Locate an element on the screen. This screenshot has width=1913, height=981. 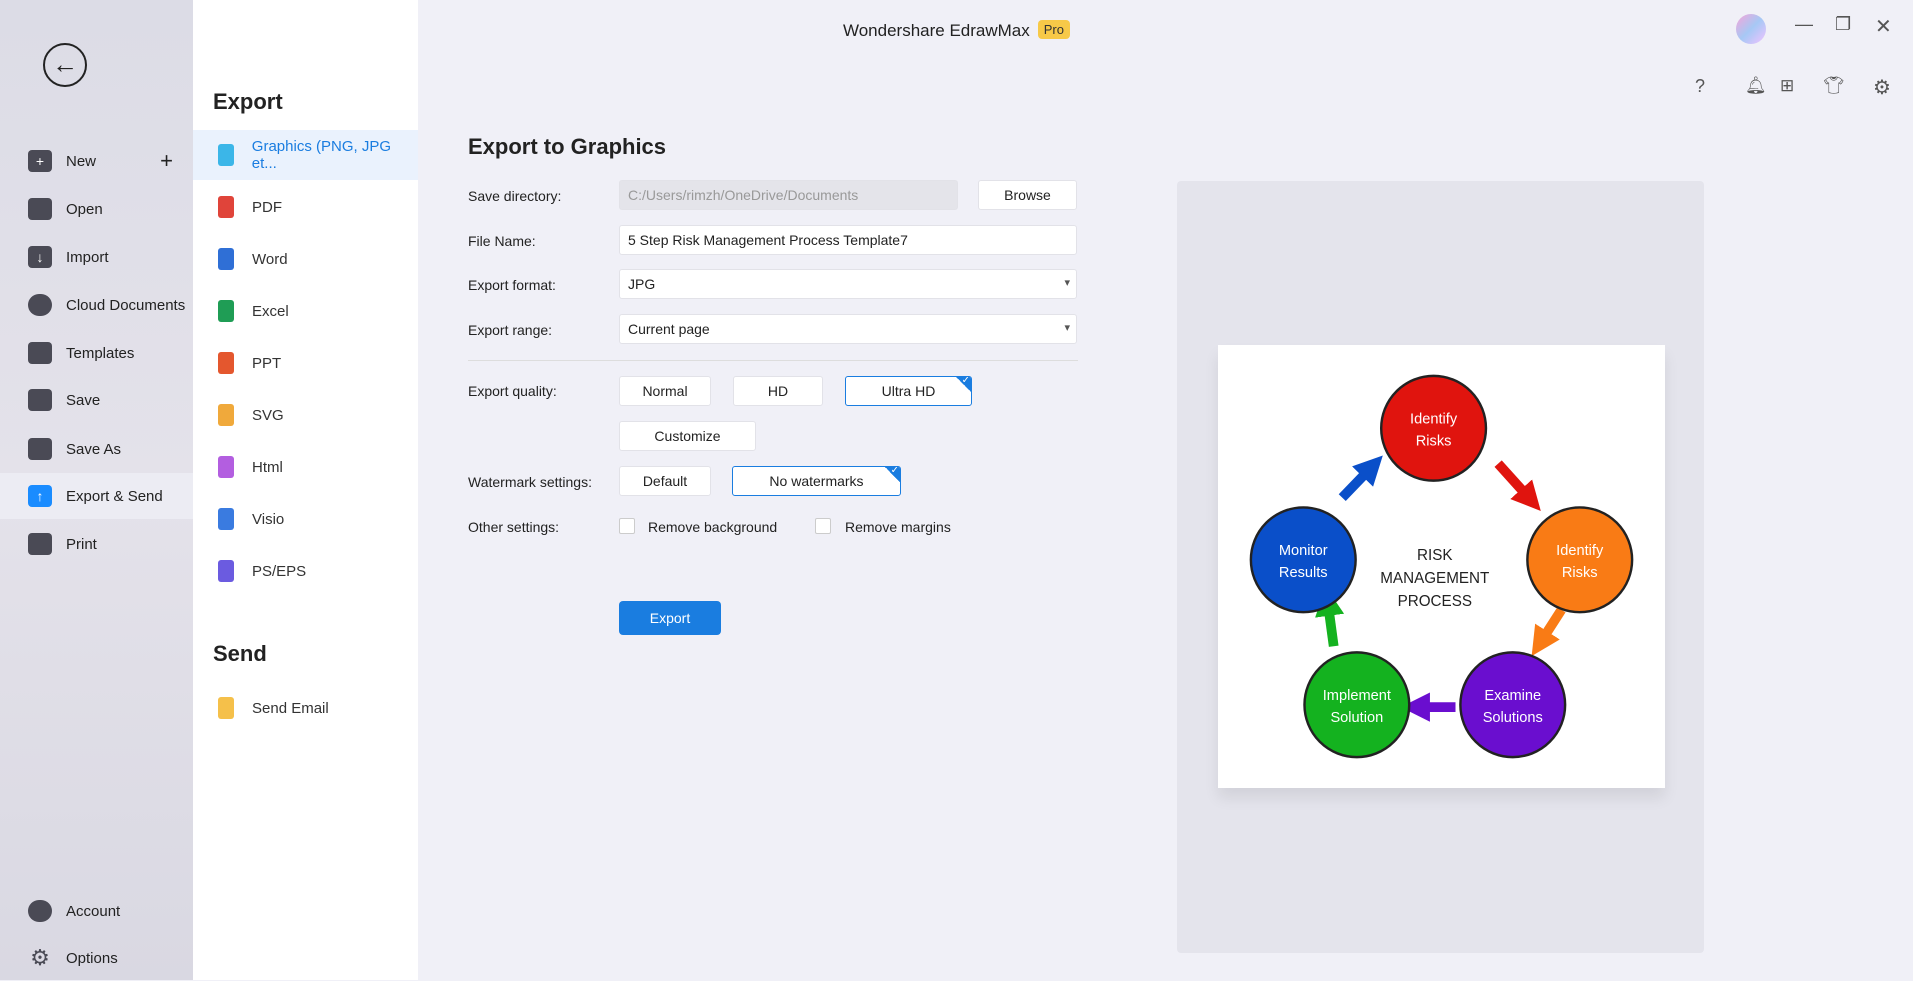
export-button: Export is located at coordinates (670, 618).